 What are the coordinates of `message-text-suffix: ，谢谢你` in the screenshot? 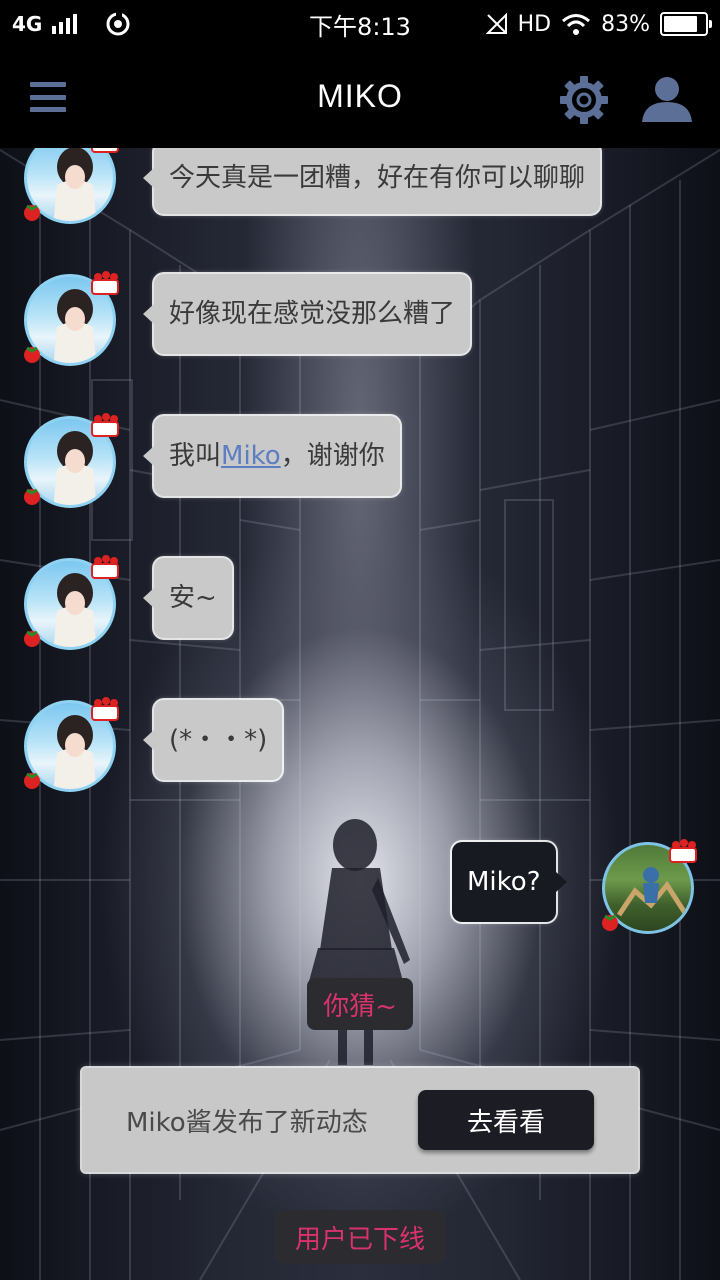 It's located at (332, 456).